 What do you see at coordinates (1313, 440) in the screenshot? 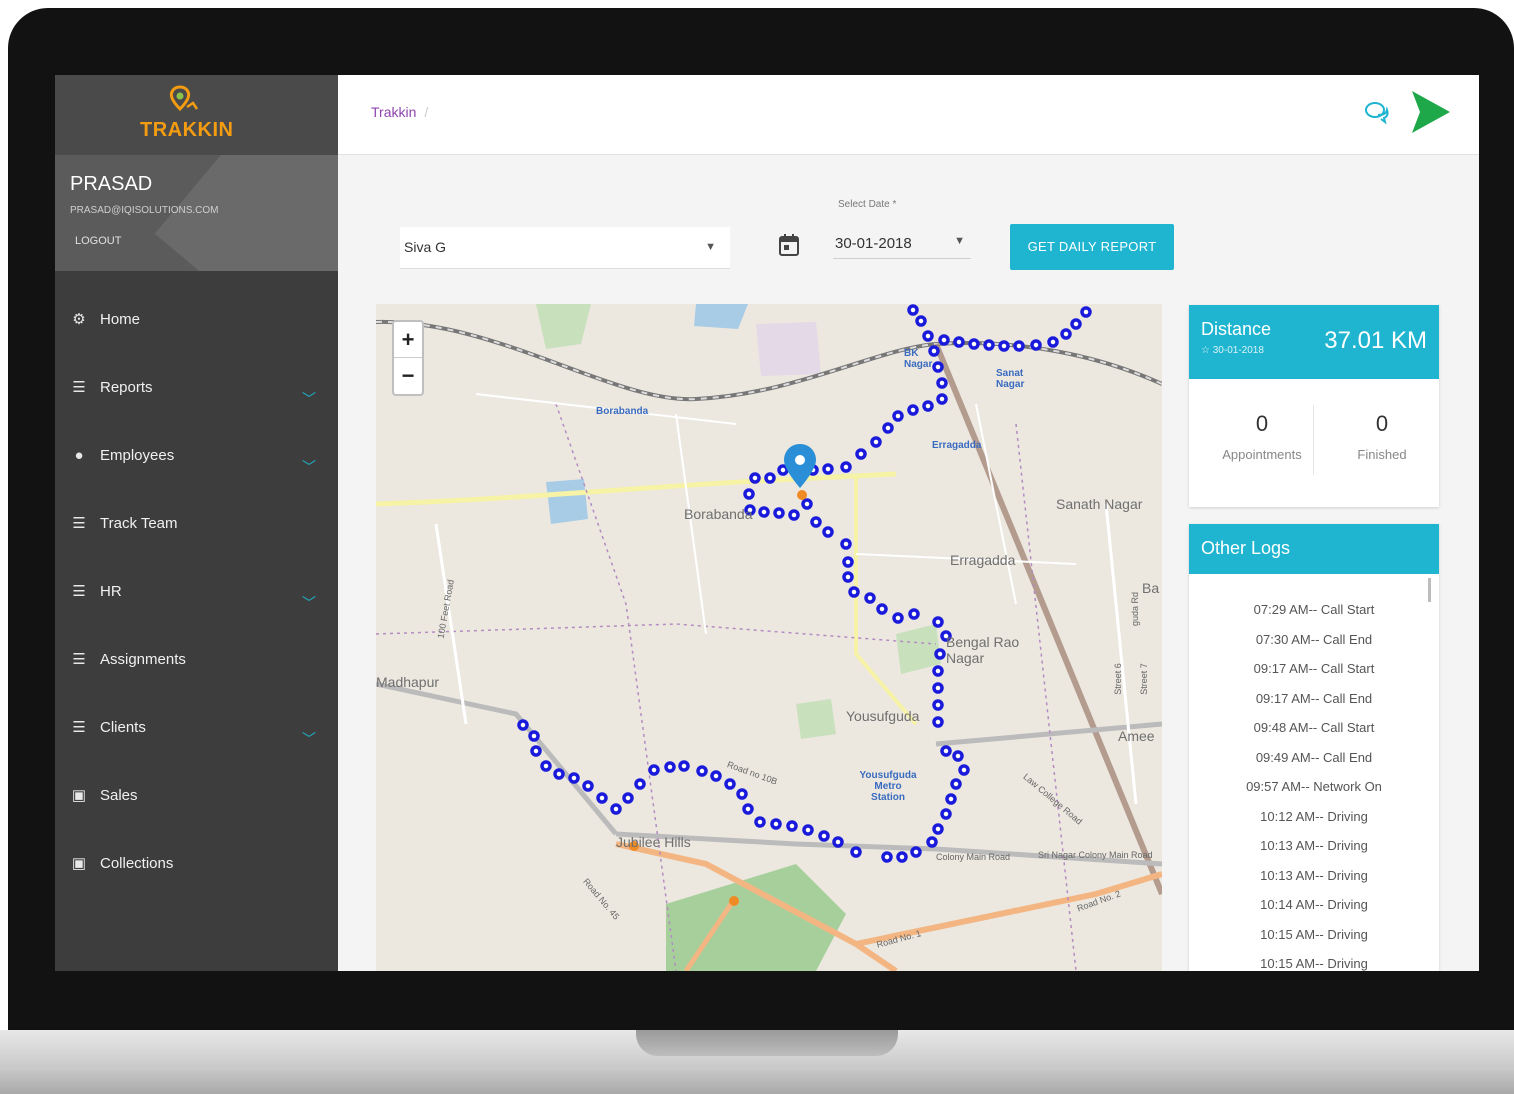
I see `stat-divider` at bounding box center [1313, 440].